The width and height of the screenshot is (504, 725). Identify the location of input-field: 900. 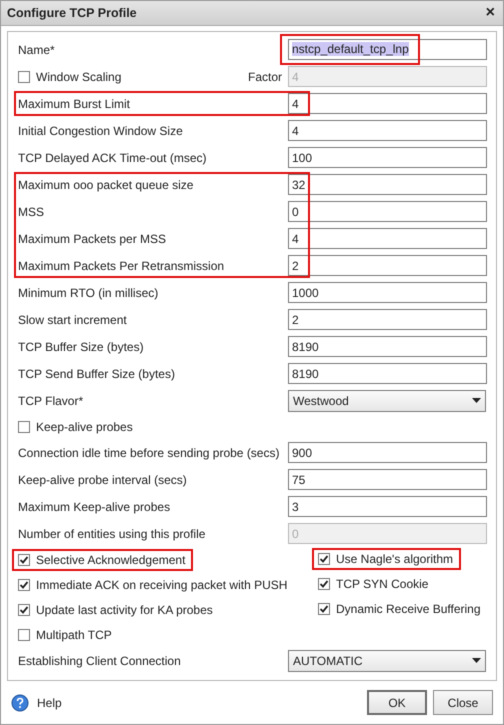
(387, 452).